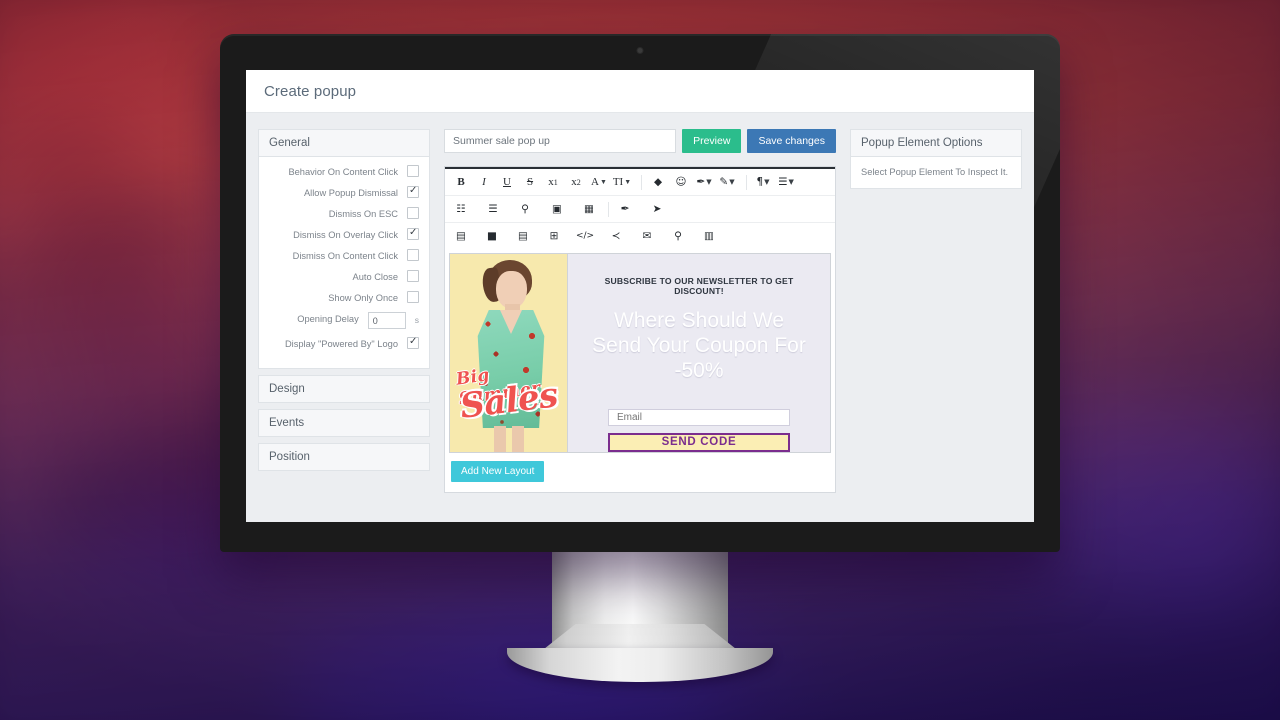  I want to click on image-icon: ▣, so click(557, 209).